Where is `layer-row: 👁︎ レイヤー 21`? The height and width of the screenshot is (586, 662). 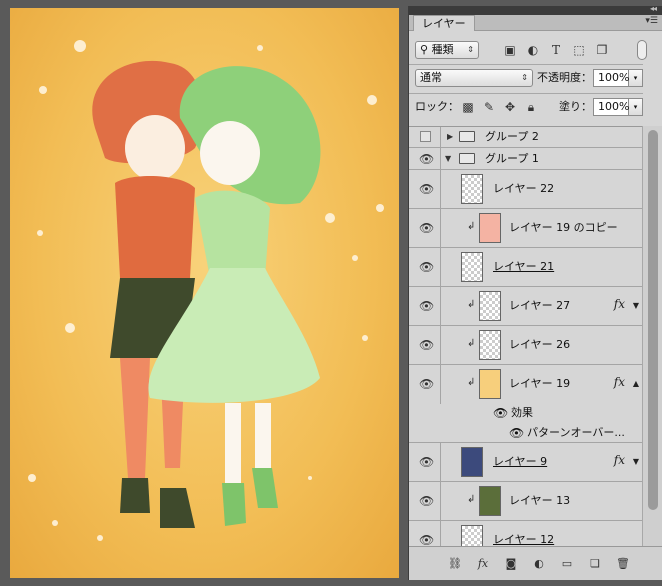
layer-row: 👁︎ レイヤー 21 is located at coordinates (526, 267).